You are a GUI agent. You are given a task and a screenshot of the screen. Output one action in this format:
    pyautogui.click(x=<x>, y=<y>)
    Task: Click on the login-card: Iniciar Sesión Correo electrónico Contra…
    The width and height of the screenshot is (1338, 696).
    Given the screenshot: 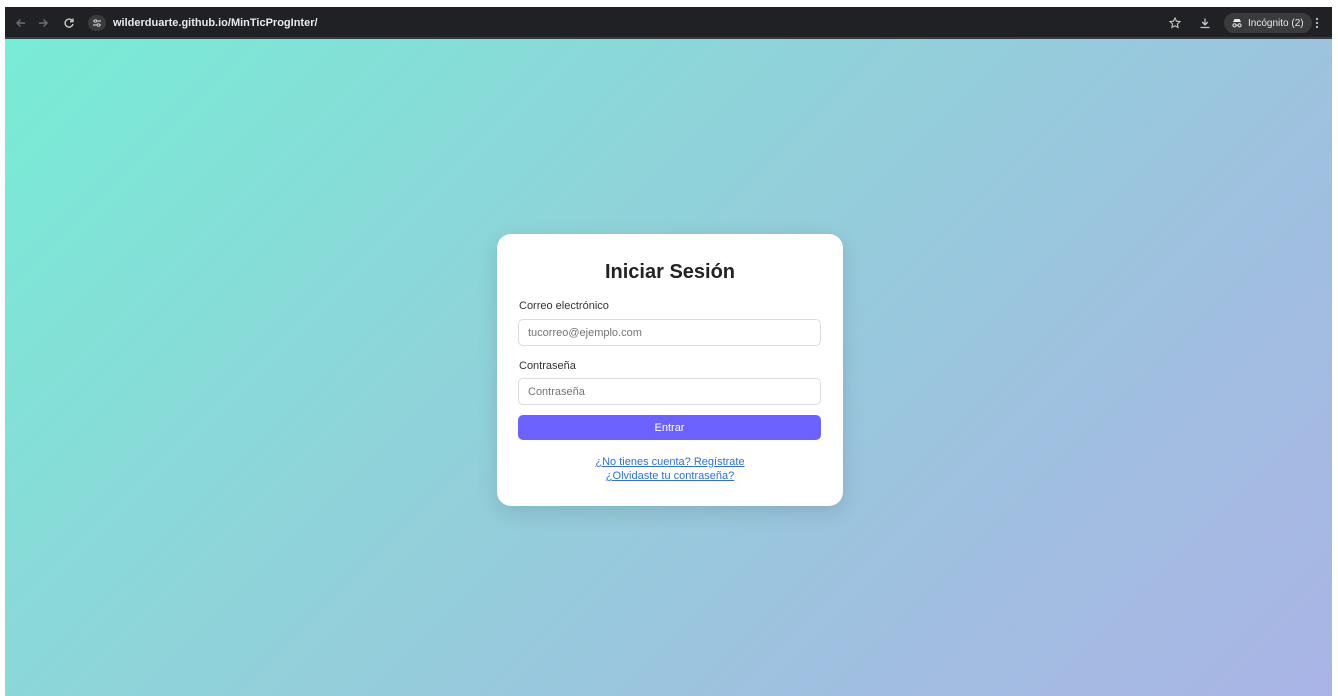 What is the action you would take?
    pyautogui.click(x=670, y=370)
    